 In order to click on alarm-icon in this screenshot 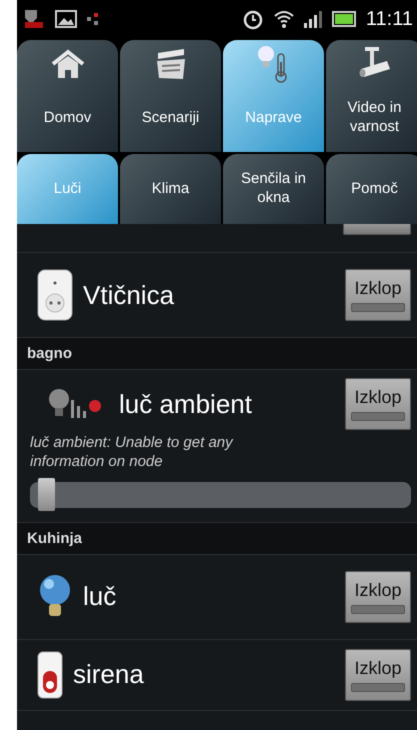, I will do `click(253, 19)`.